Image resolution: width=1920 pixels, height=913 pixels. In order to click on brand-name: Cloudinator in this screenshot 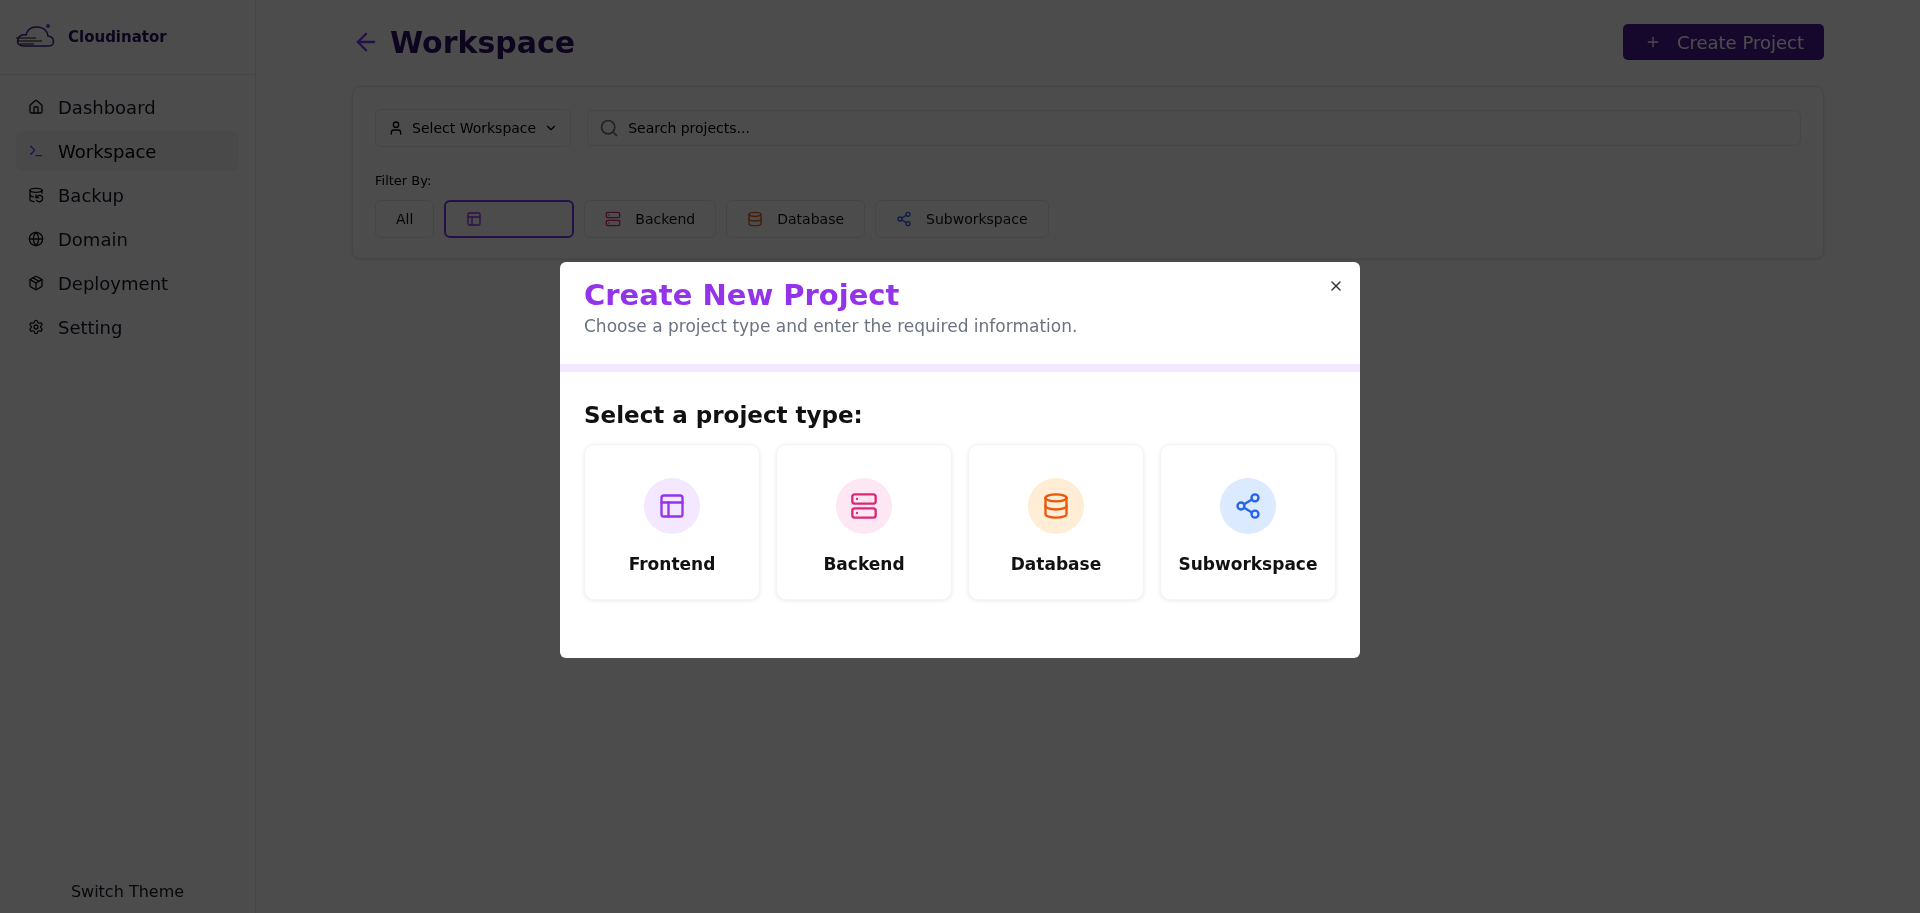, I will do `click(117, 37)`.